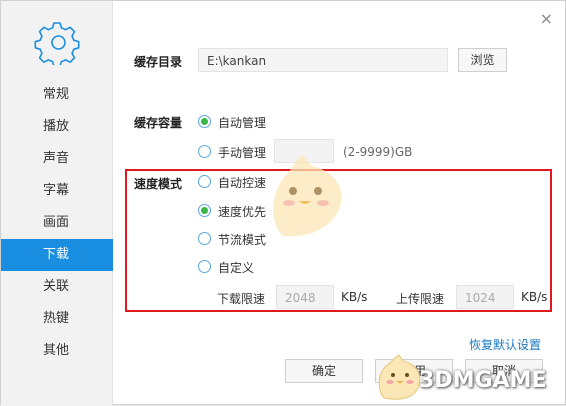 The height and width of the screenshot is (406, 566). Describe the element at coordinates (204, 121) in the screenshot. I see `cache-auto-radio` at that location.